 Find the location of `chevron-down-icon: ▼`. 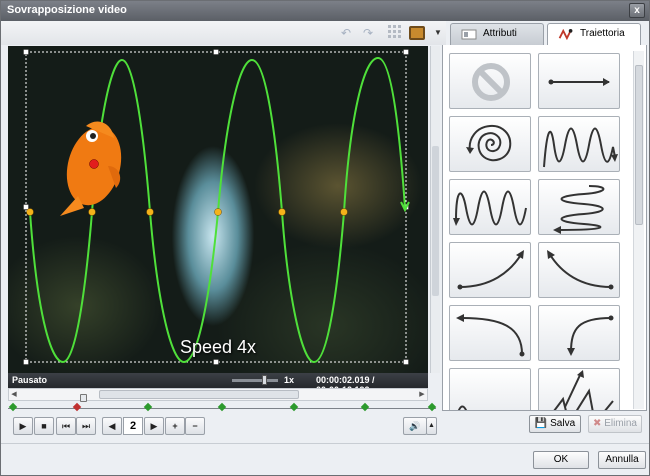

chevron-down-icon: ▼ is located at coordinates (438, 33).